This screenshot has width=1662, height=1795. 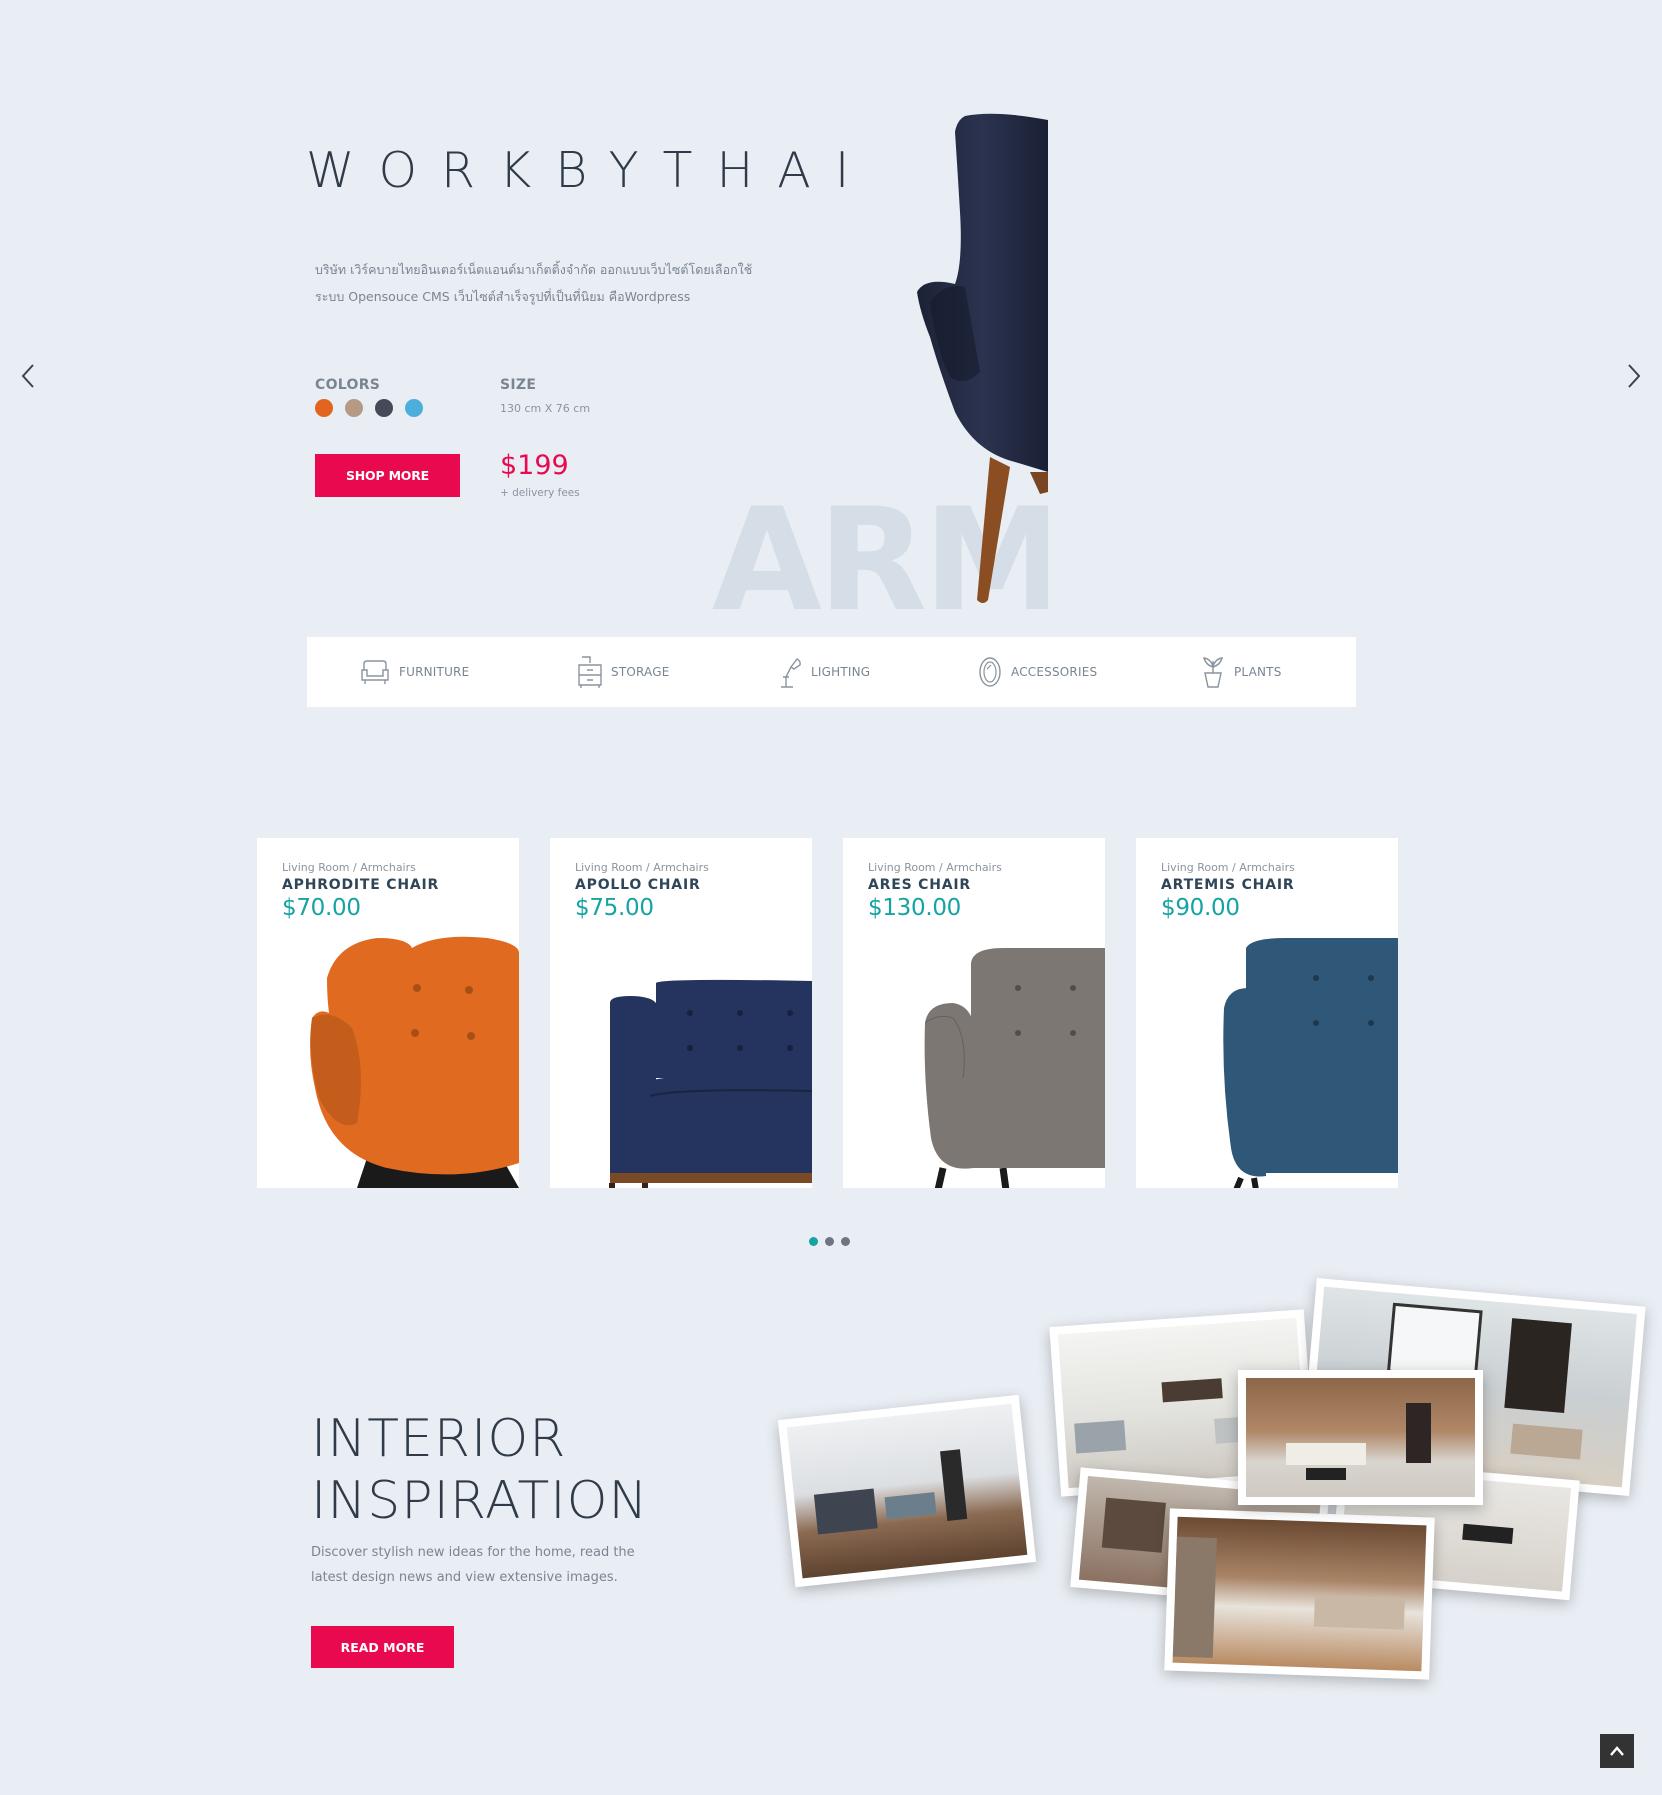 I want to click on product-name: ARES CHAIR, so click(x=919, y=885).